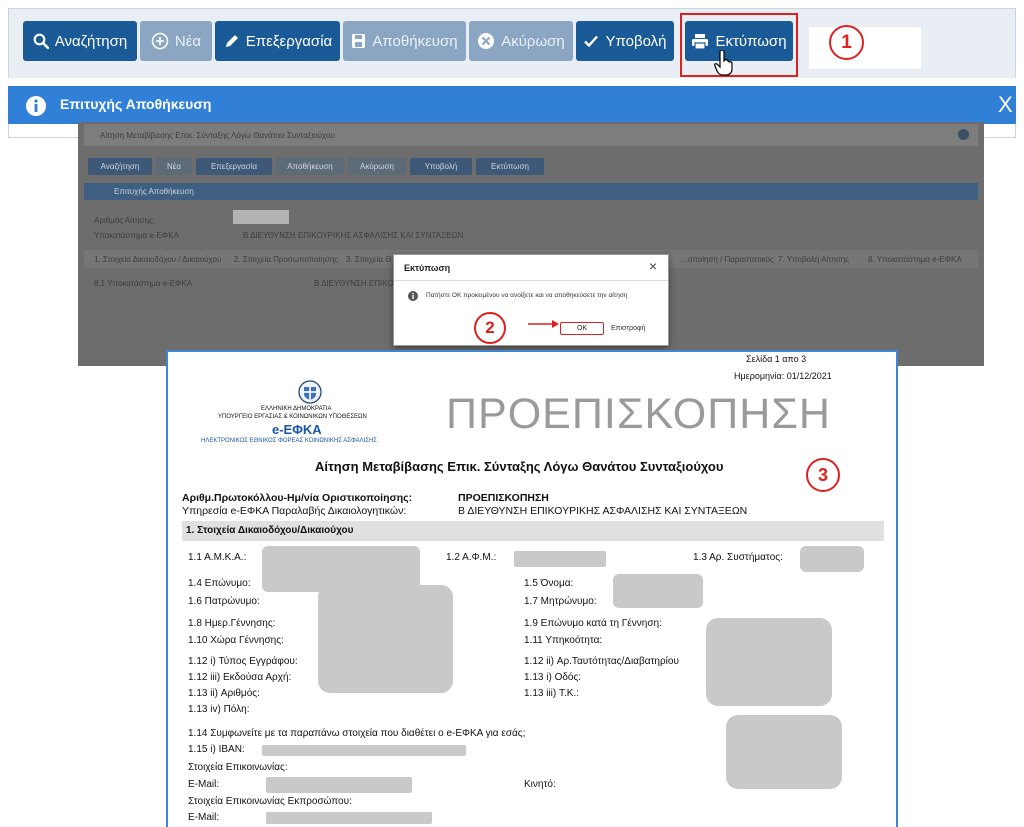  What do you see at coordinates (783, 376) in the screenshot?
I see `doc-date: Ημερομηνία: 01/12/2021` at bounding box center [783, 376].